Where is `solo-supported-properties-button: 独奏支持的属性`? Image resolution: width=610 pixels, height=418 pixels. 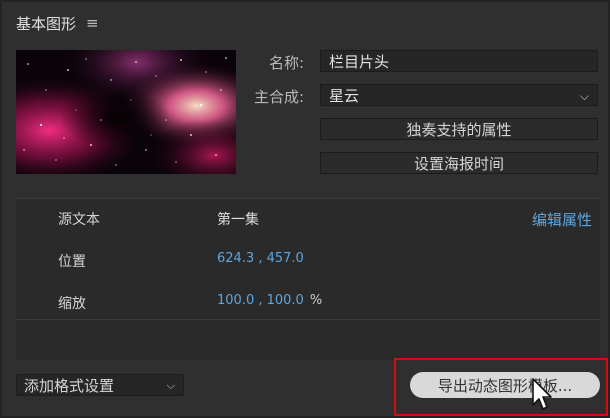
solo-supported-properties-button: 独奏支持的属性 is located at coordinates (459, 129).